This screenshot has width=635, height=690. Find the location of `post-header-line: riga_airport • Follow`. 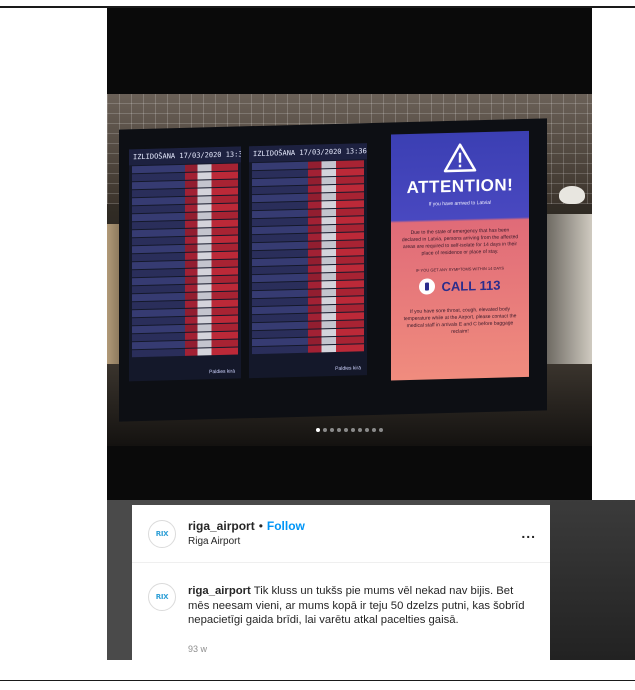

post-header-line: riga_airport • Follow is located at coordinates (246, 526).